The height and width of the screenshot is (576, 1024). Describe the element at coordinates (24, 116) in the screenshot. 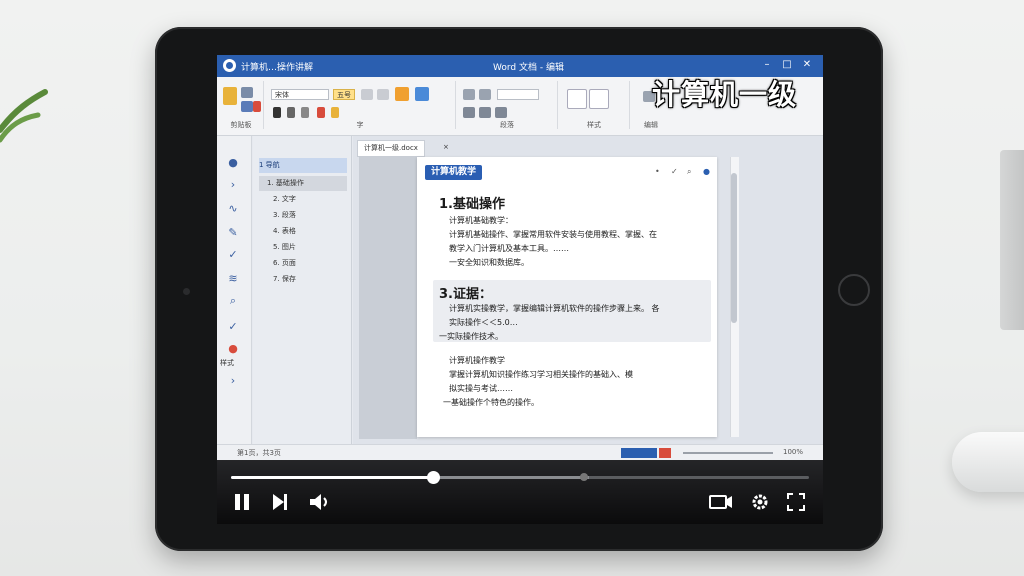

I see `plant-decoration` at that location.